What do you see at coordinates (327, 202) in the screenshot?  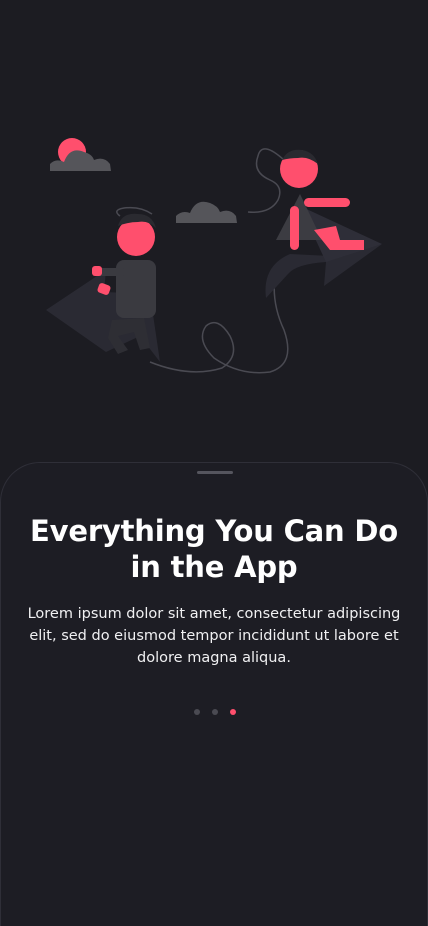 I see `person-right-arm` at bounding box center [327, 202].